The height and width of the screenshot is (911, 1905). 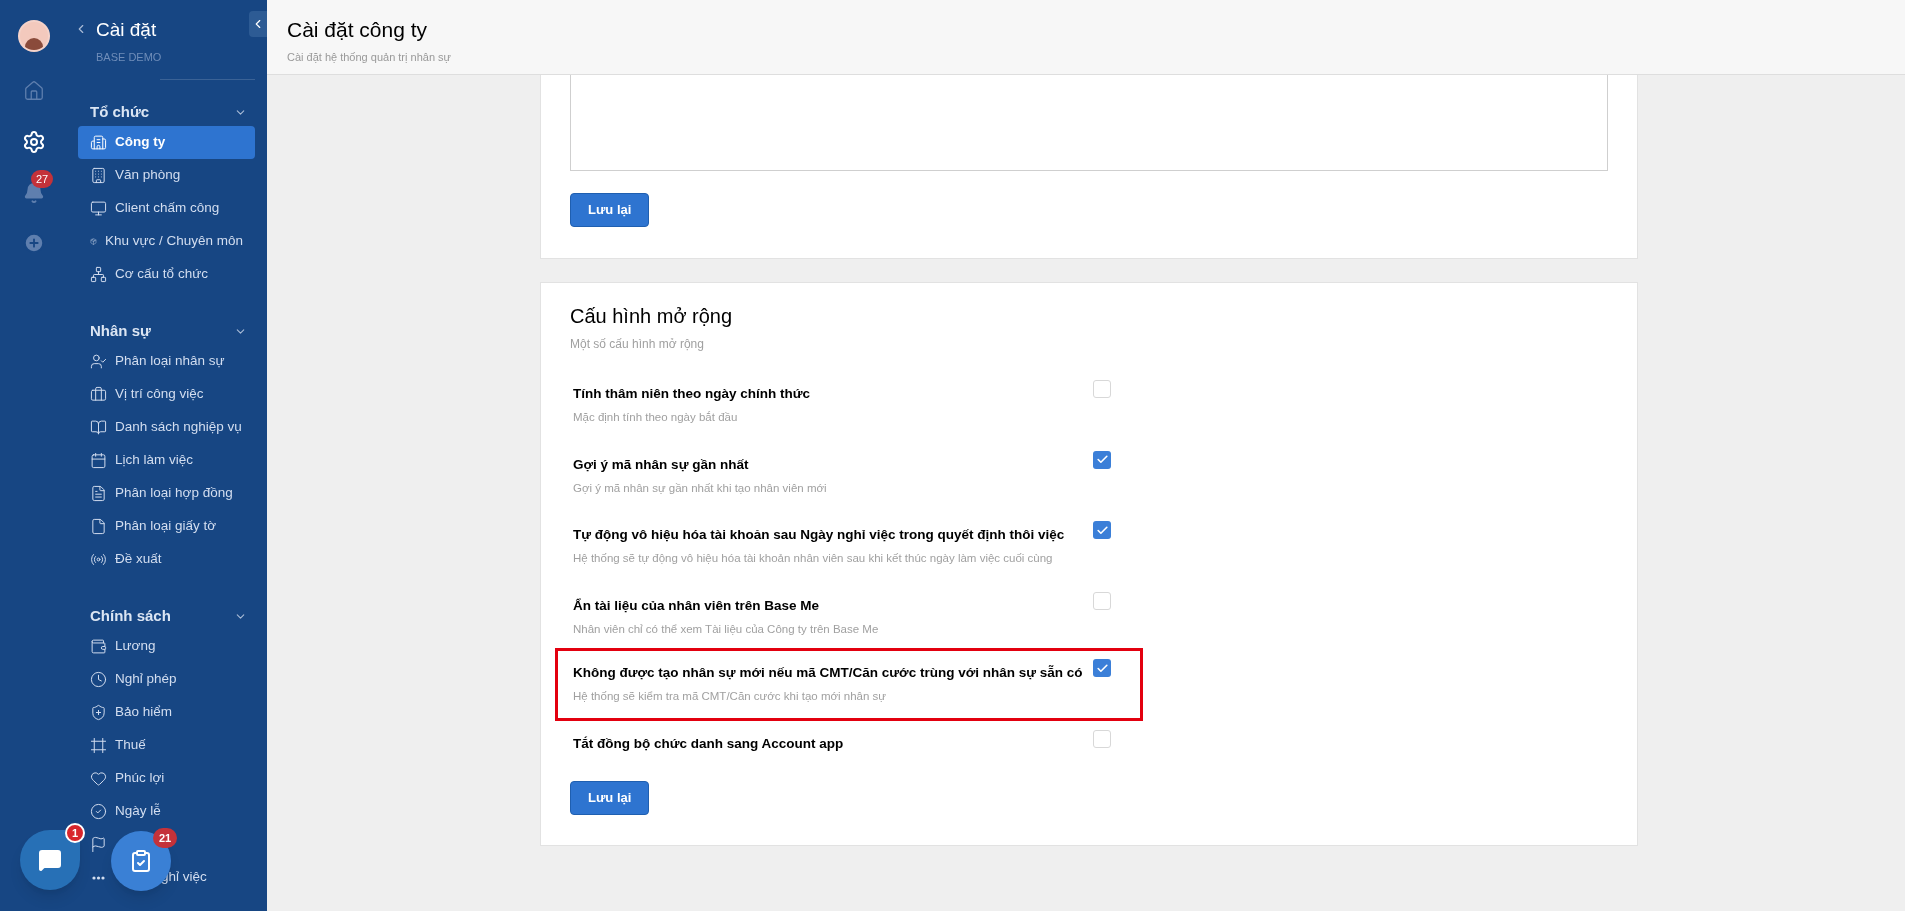 I want to click on sidebar-item: Nghỉ phép, so click(x=166, y=679).